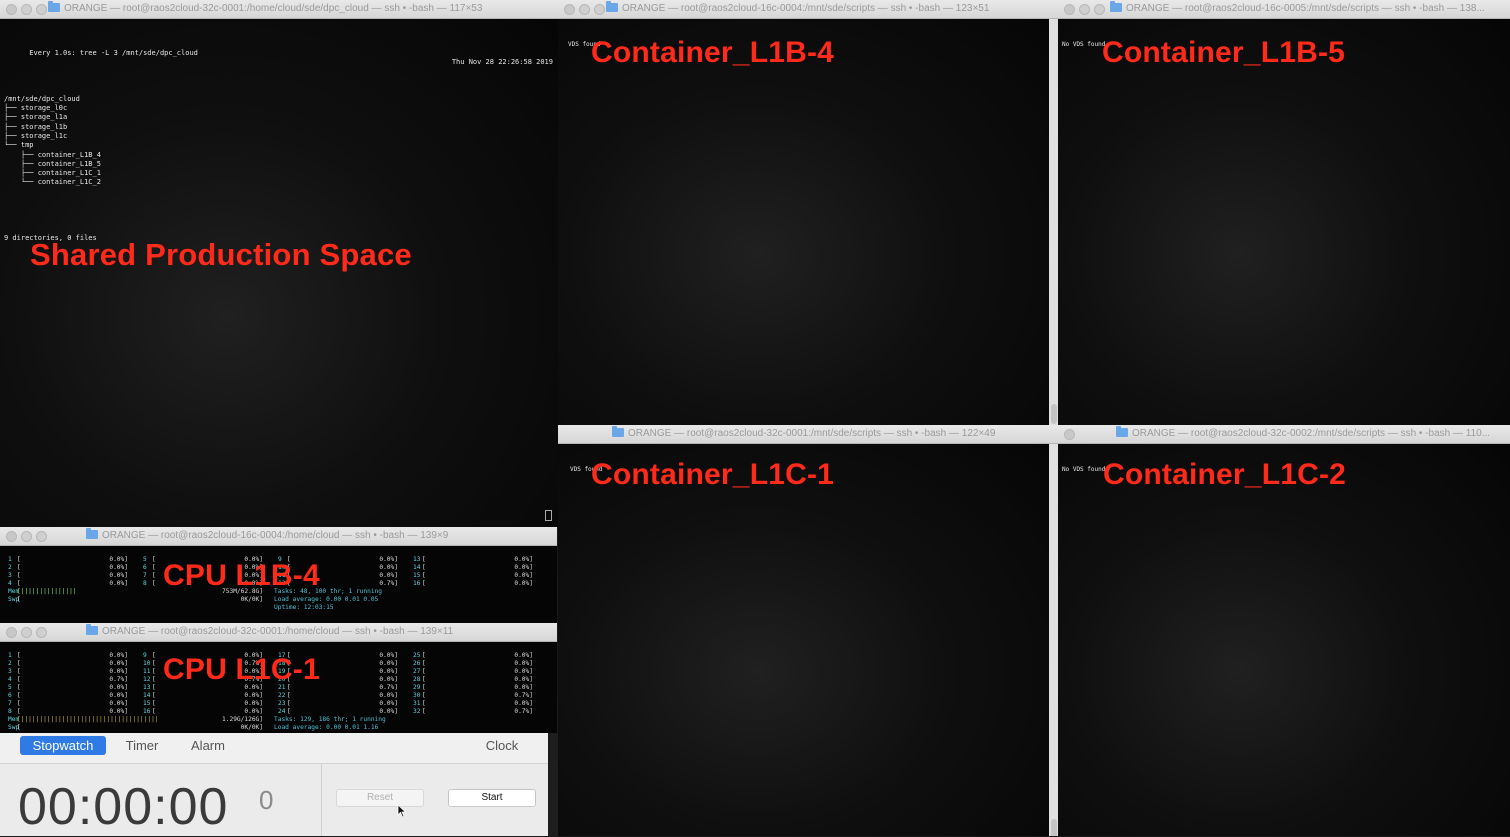  Describe the element at coordinates (417, 703) in the screenshot. I see `cpu-core-number: 31` at that location.